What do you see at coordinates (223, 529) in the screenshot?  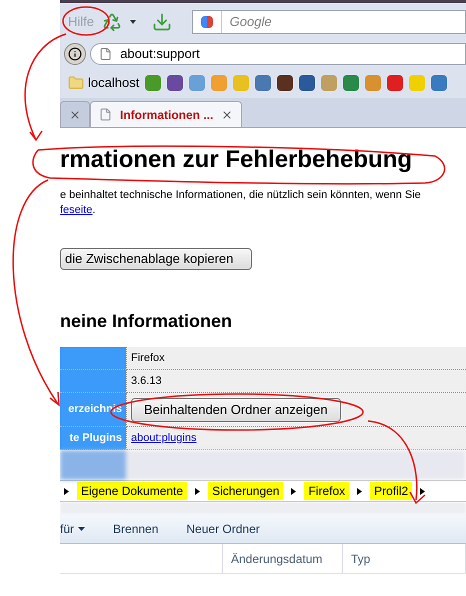 I see `toolbar-button: Neuer Ordner` at bounding box center [223, 529].